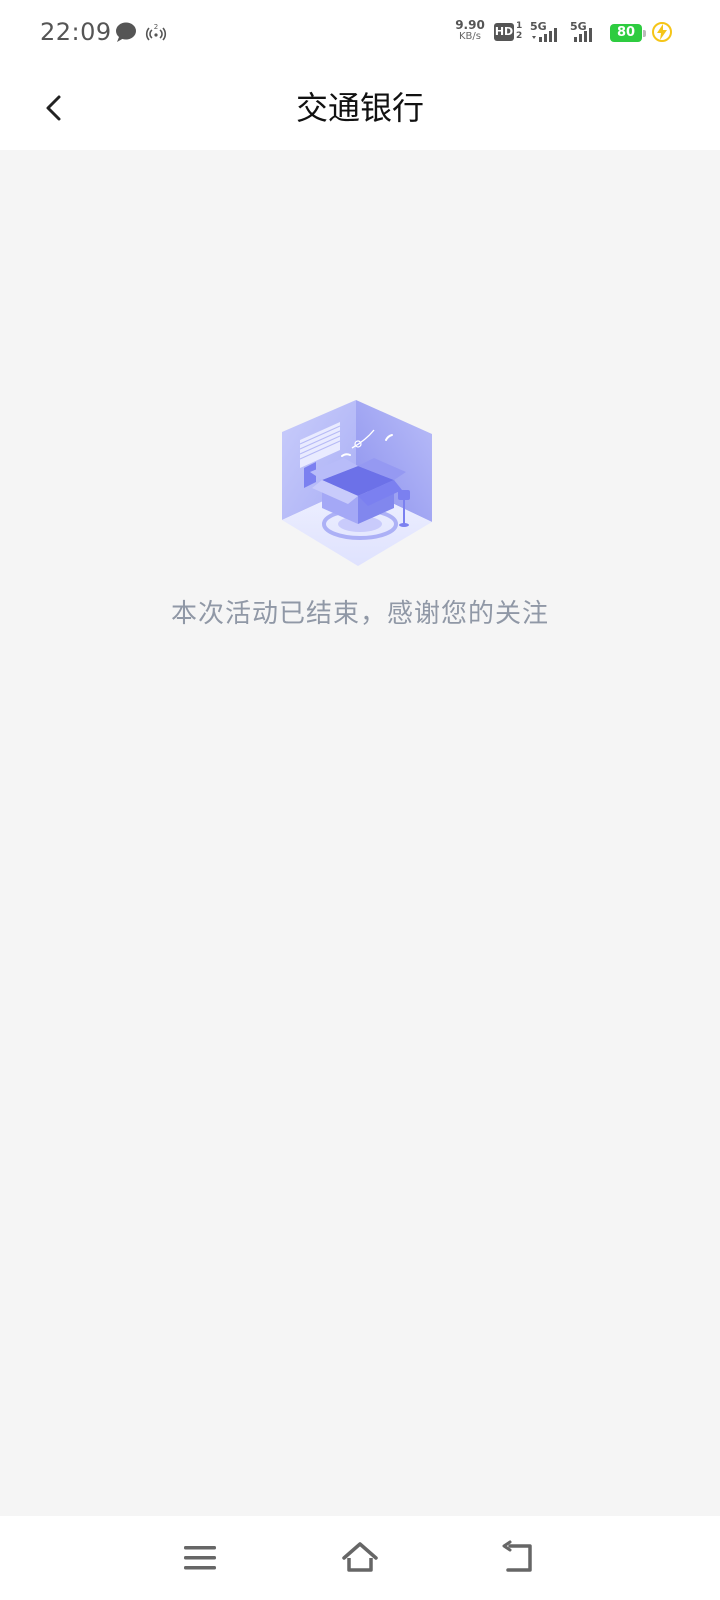  What do you see at coordinates (359, 614) in the screenshot?
I see `activity-ended-message: 本次活动已结束，感谢您的关注` at bounding box center [359, 614].